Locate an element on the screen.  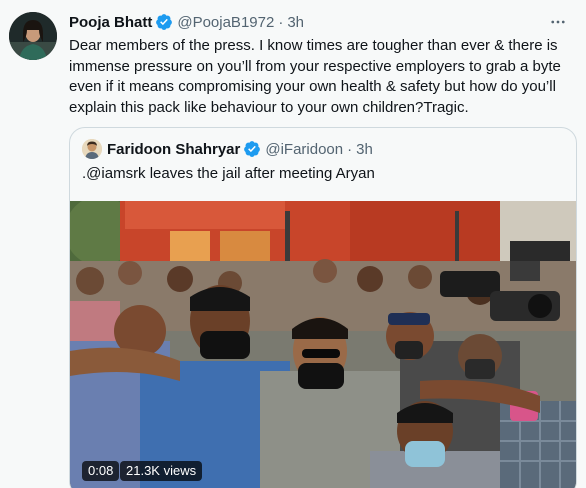
avatar is located at coordinates (33, 36).